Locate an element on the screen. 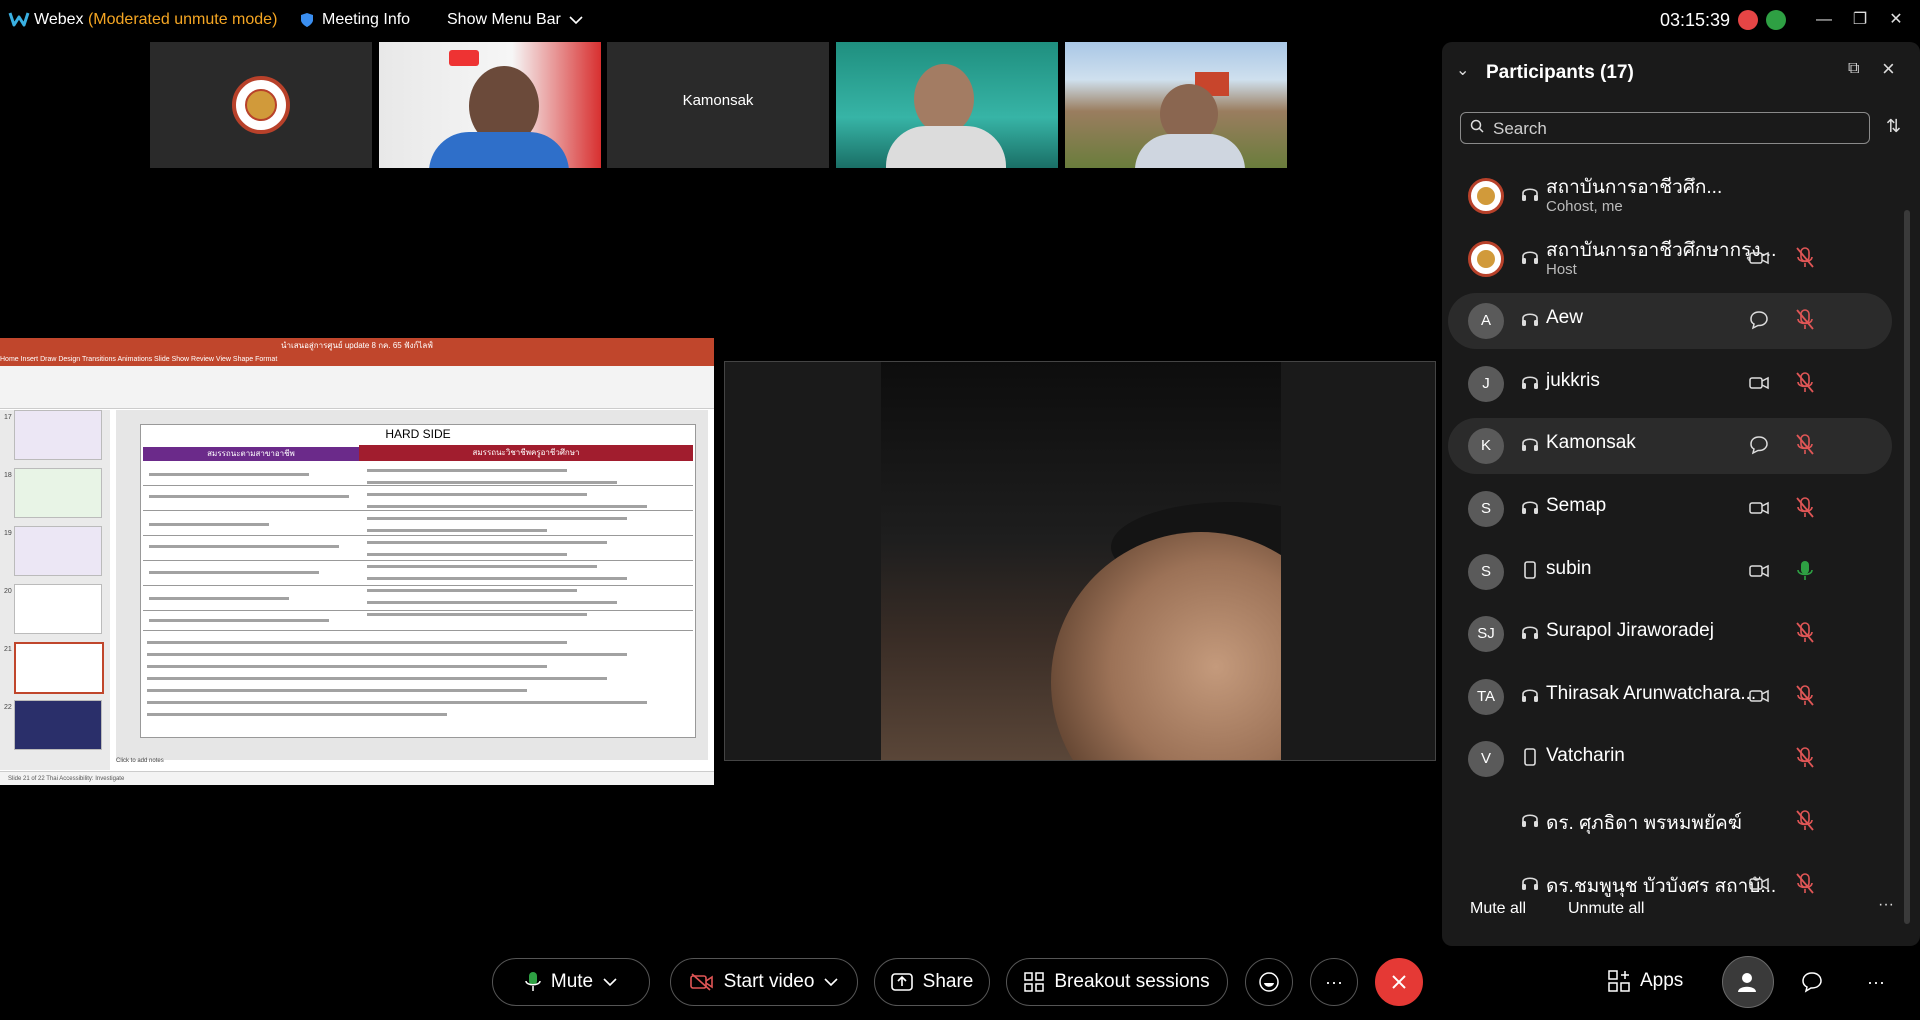 This screenshot has width=1920, height=1020. restore-icon: ❐ is located at coordinates (1860, 20).